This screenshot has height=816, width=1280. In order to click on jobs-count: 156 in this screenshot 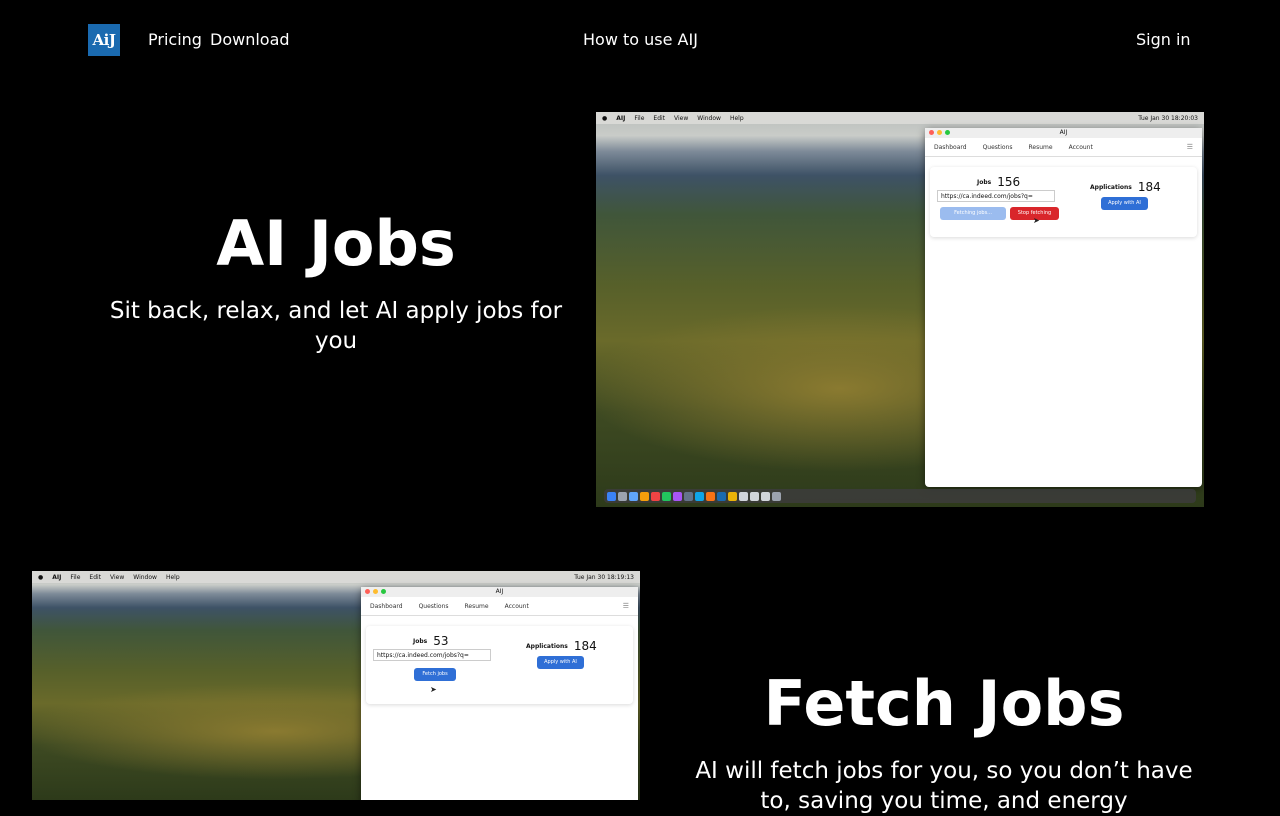, I will do `click(1009, 182)`.